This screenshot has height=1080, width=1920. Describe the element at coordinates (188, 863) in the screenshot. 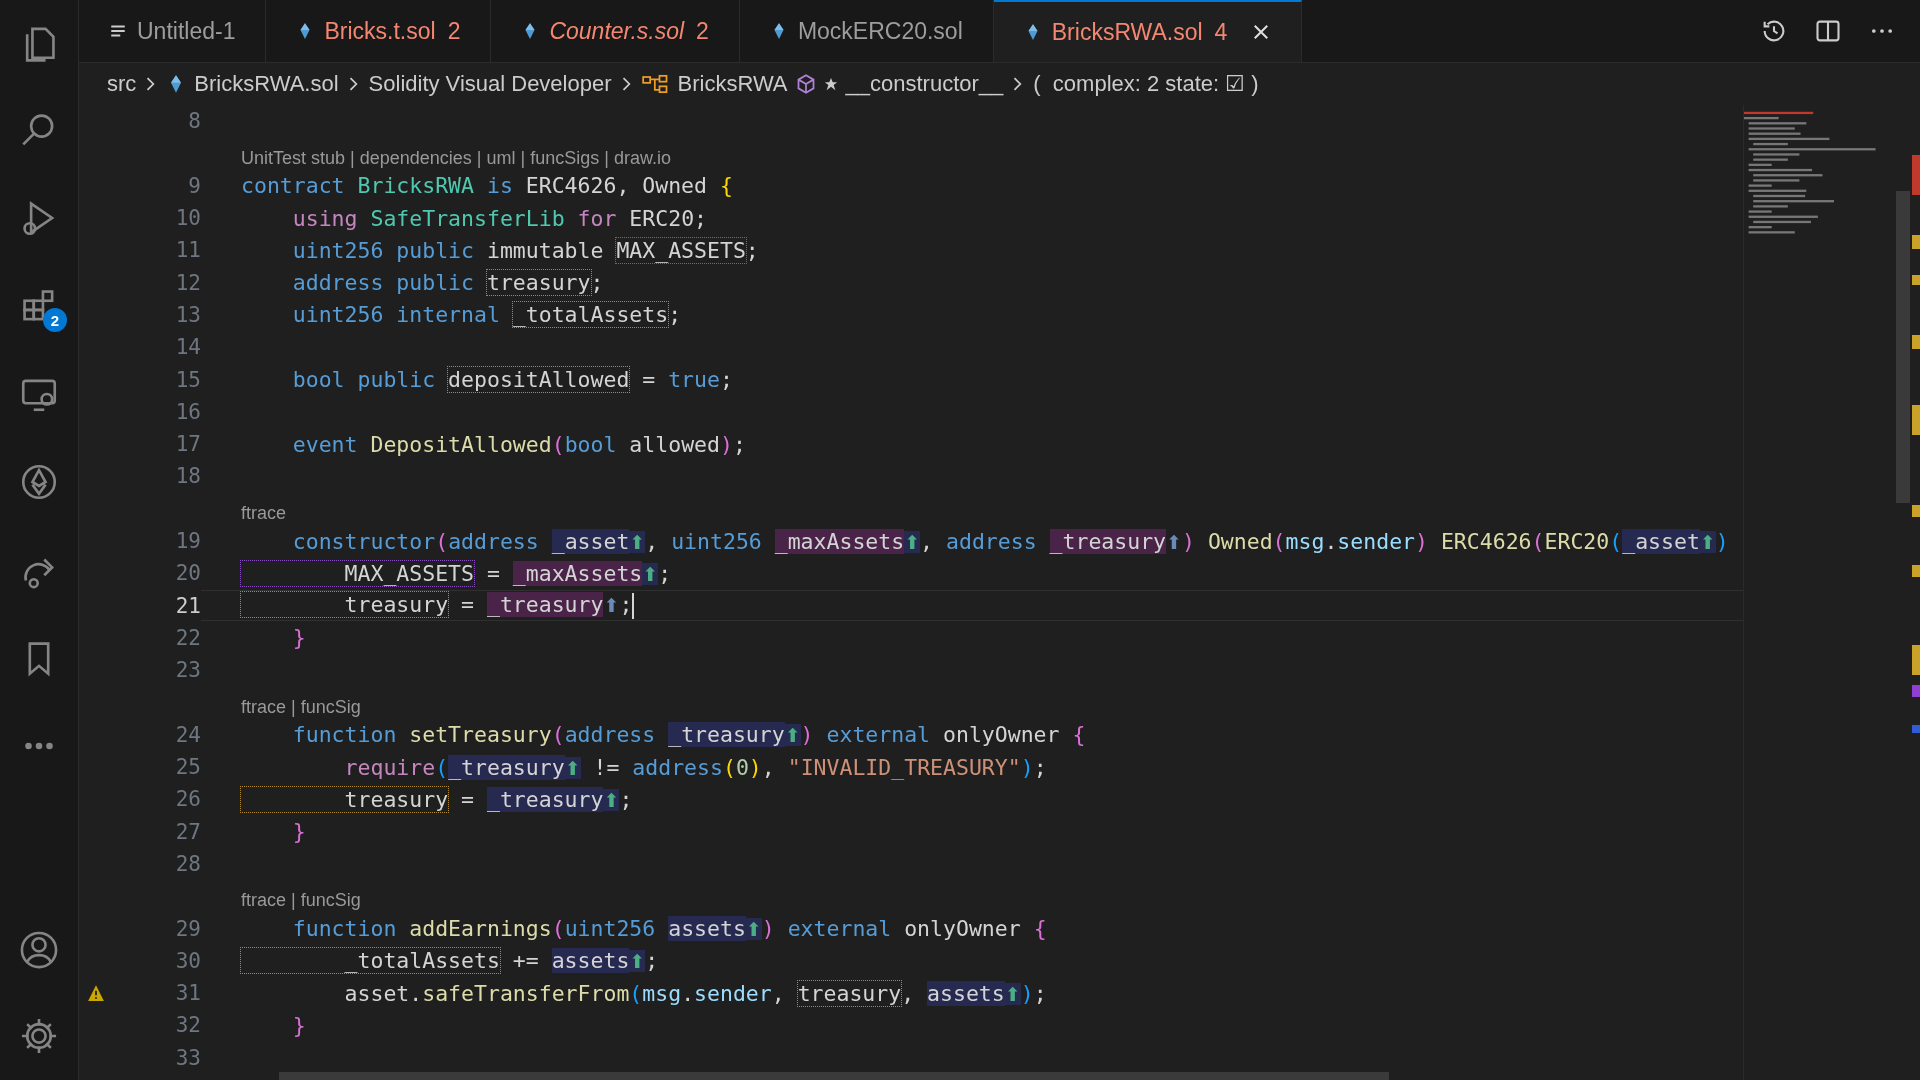

I see `line-number: 28` at that location.